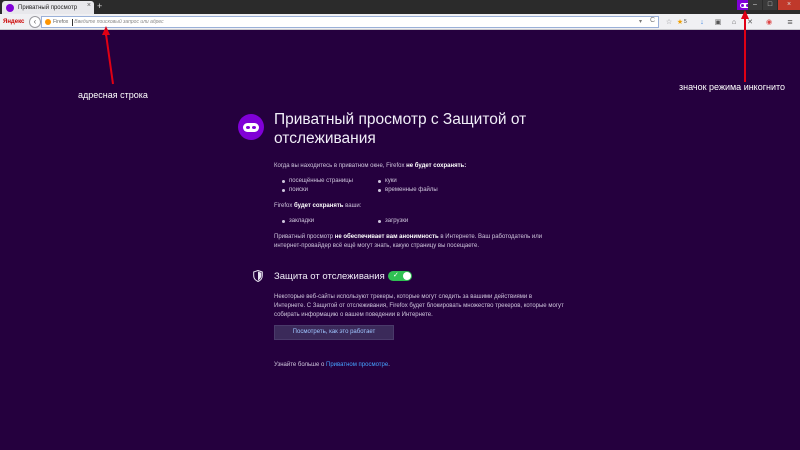 The height and width of the screenshot is (450, 800). I want to click on shield-icon, so click(258, 276).